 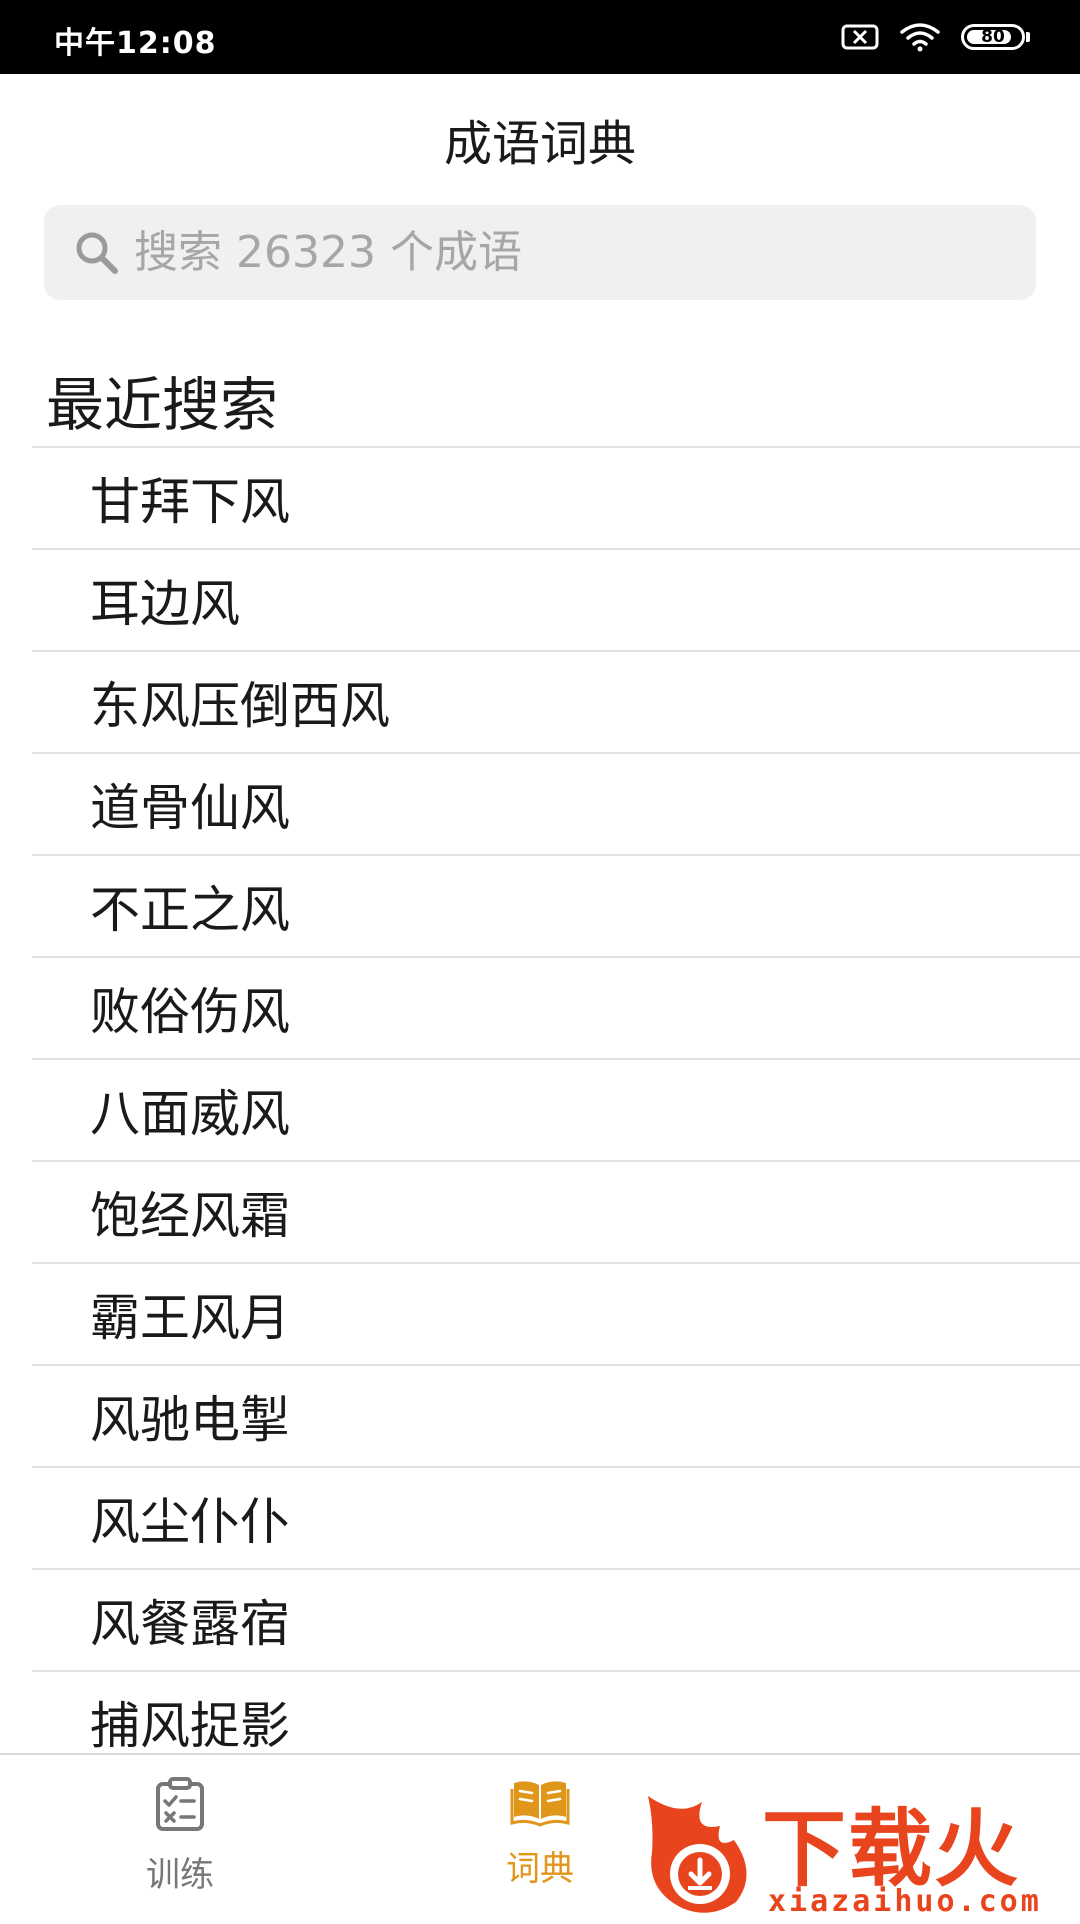 What do you see at coordinates (180, 1836) in the screenshot?
I see `tab-training: 训练` at bounding box center [180, 1836].